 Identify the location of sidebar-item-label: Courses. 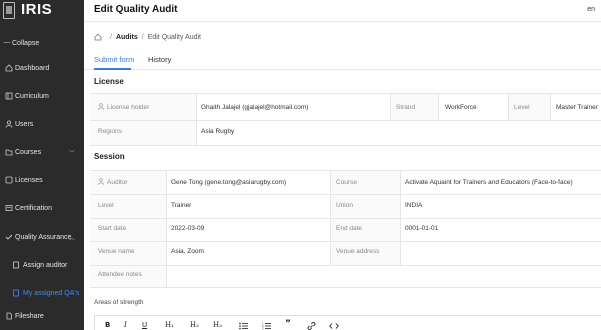
(28, 152).